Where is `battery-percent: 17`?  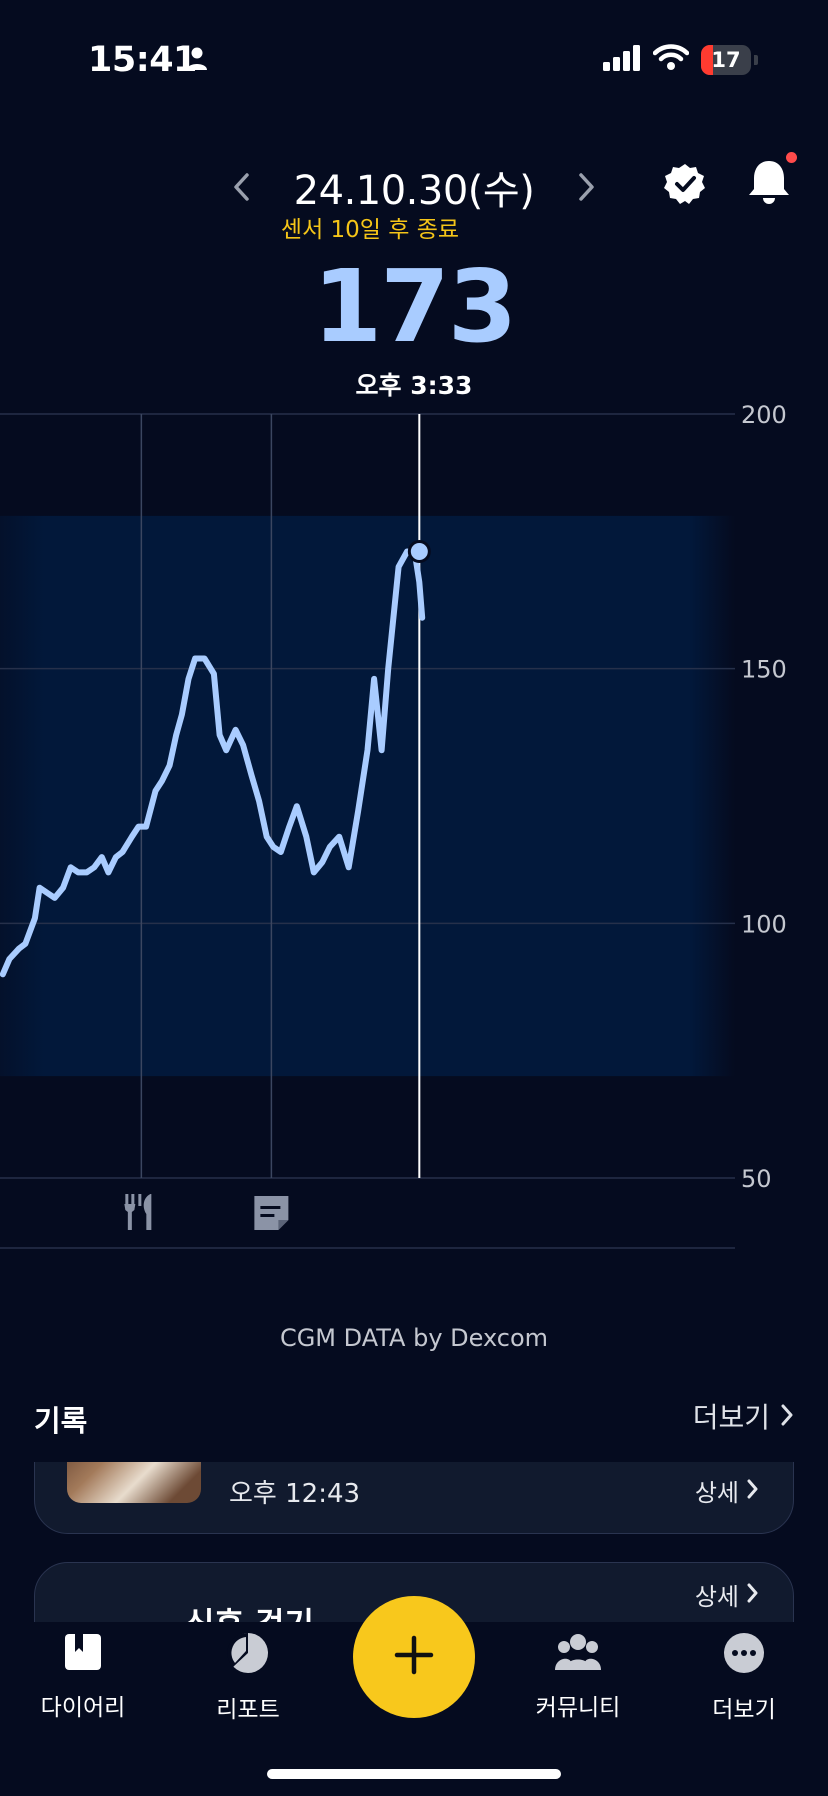 battery-percent: 17 is located at coordinates (726, 59).